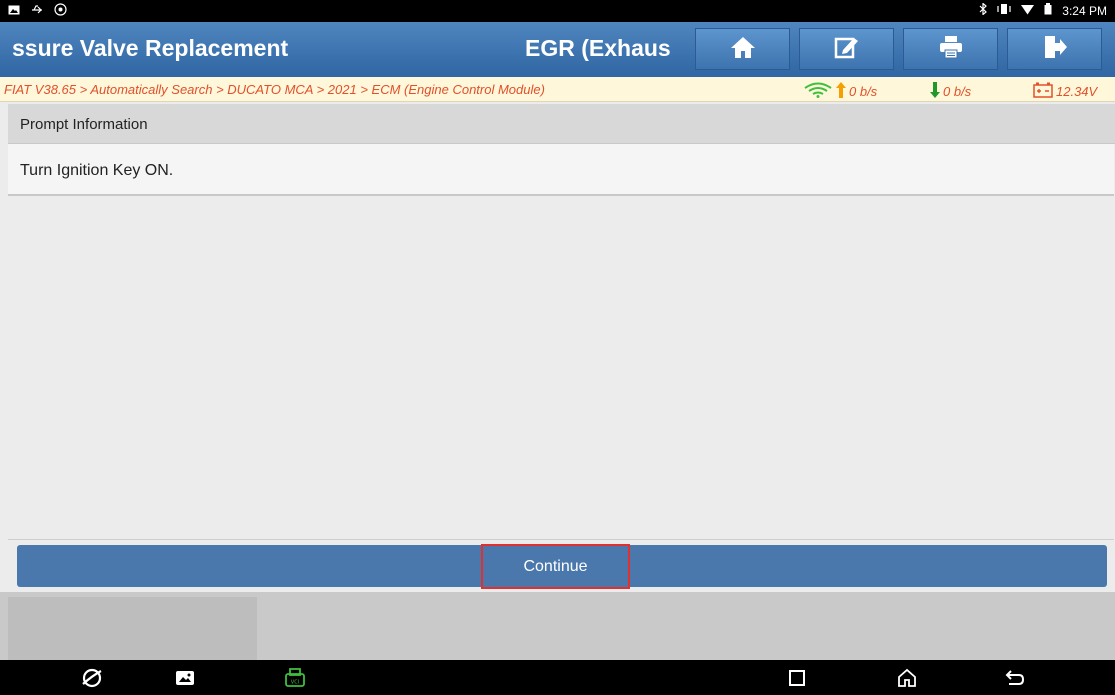 The height and width of the screenshot is (695, 1115). I want to click on signal-icon, so click(818, 91).